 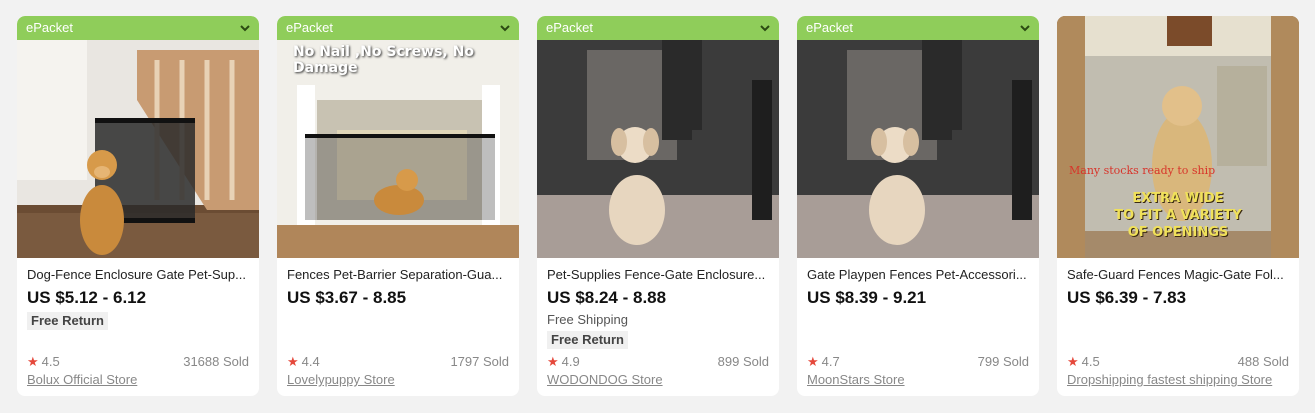 I want to click on product-meta: ★ 4.5 488 Sold, so click(x=1178, y=362).